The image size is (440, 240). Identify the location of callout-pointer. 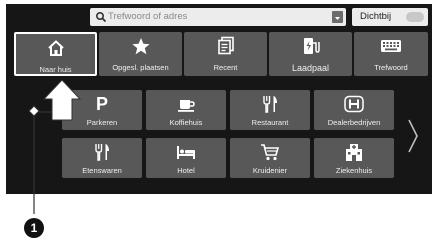
(55, 146).